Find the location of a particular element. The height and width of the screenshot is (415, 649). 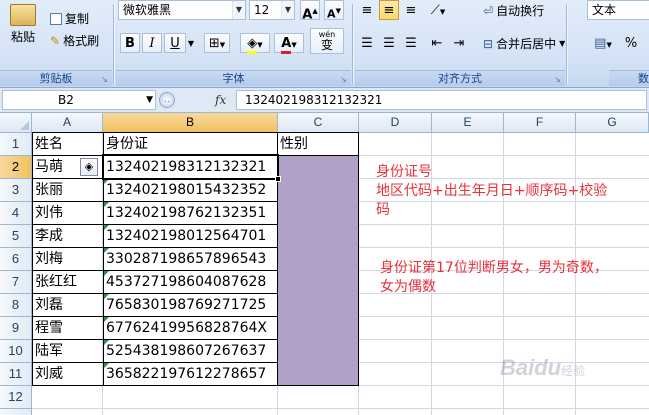

row-header-10: 10 is located at coordinates (16, 351).